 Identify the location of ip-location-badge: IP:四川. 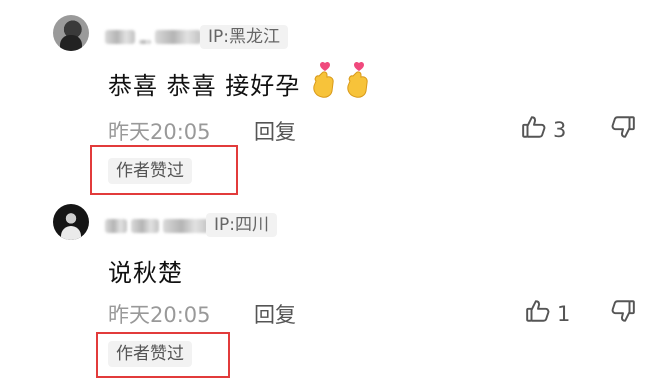
(241, 225).